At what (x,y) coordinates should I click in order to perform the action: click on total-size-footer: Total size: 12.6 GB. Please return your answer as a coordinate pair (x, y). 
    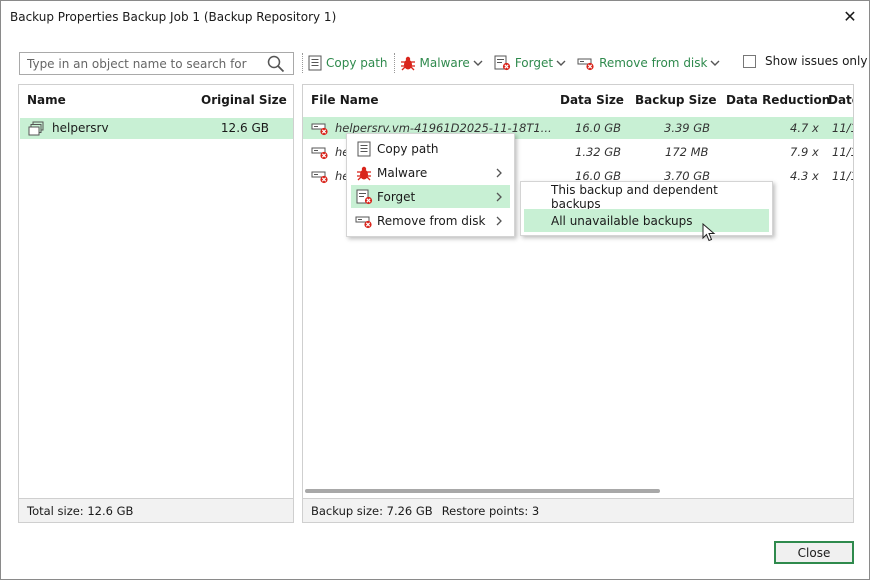
    Looking at the image, I should click on (156, 510).